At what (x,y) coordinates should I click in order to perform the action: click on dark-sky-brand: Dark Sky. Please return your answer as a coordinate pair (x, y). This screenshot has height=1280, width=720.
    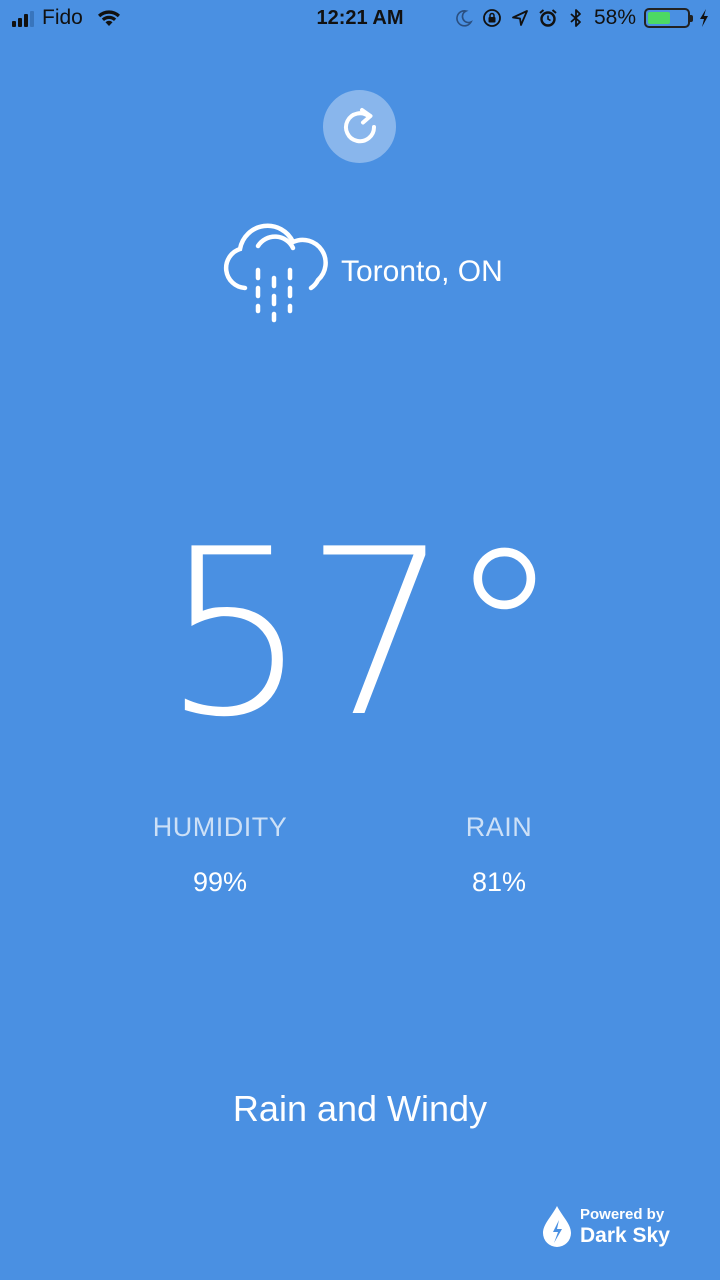
    Looking at the image, I should click on (625, 1235).